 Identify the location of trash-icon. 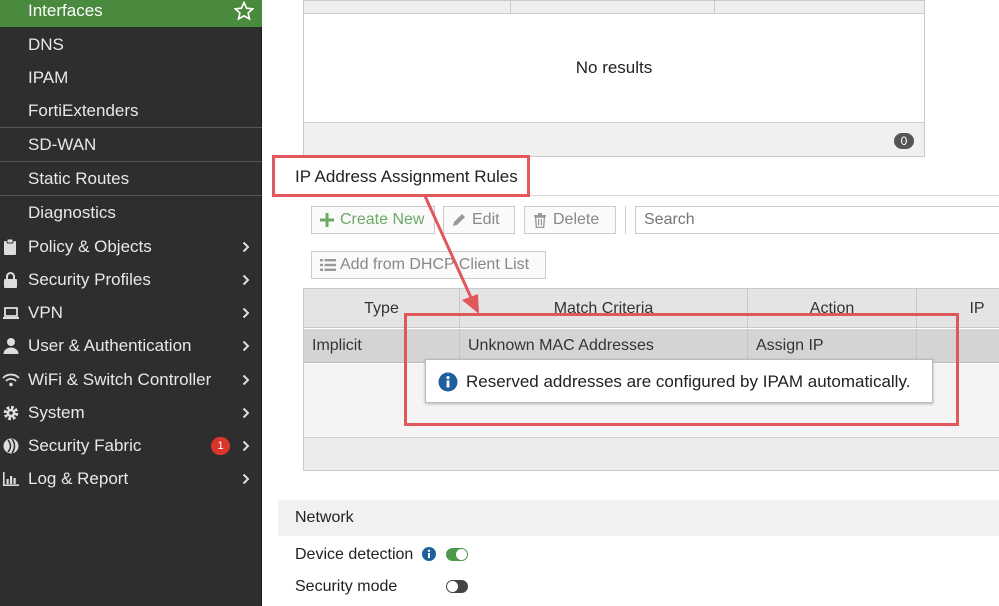
(540, 220).